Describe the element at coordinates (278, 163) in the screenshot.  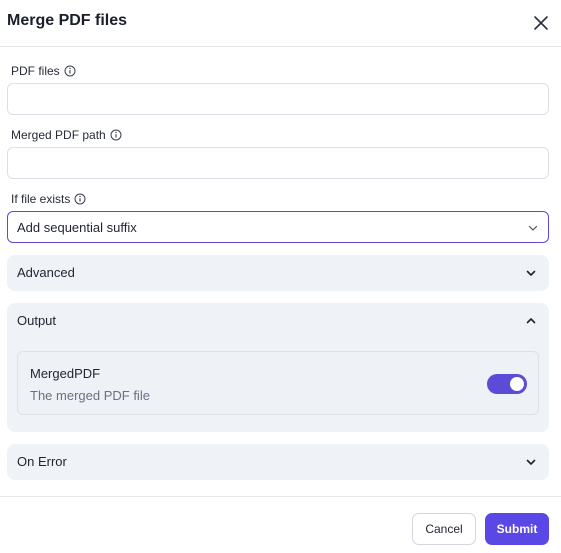
I see `merged-pdf-path-input` at that location.